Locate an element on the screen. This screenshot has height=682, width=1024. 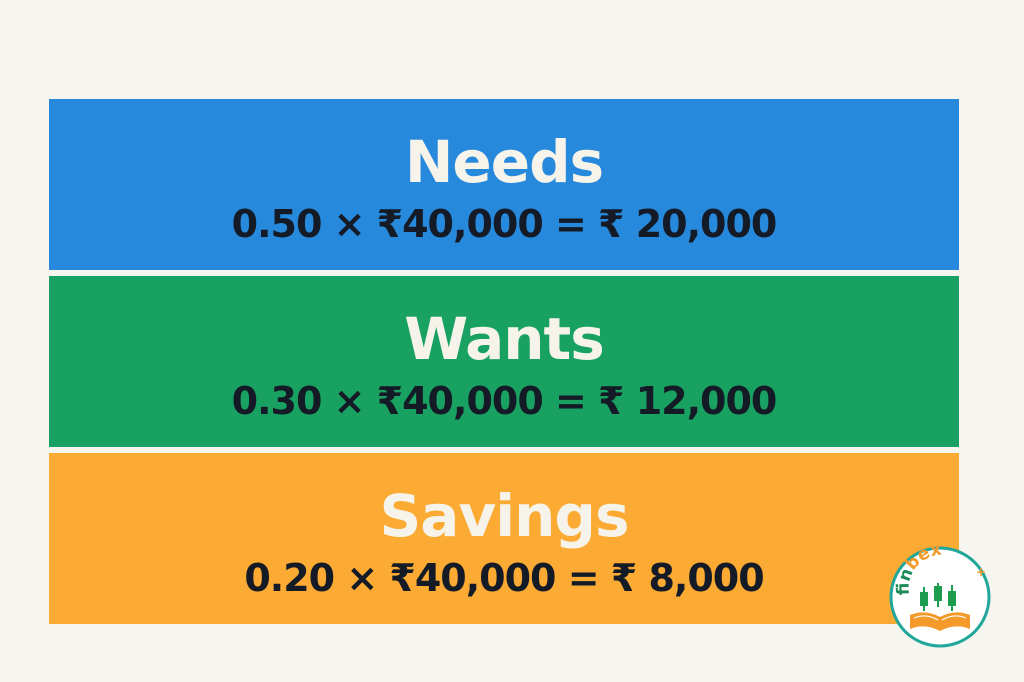
savings-title: Savings is located at coordinates (504, 516).